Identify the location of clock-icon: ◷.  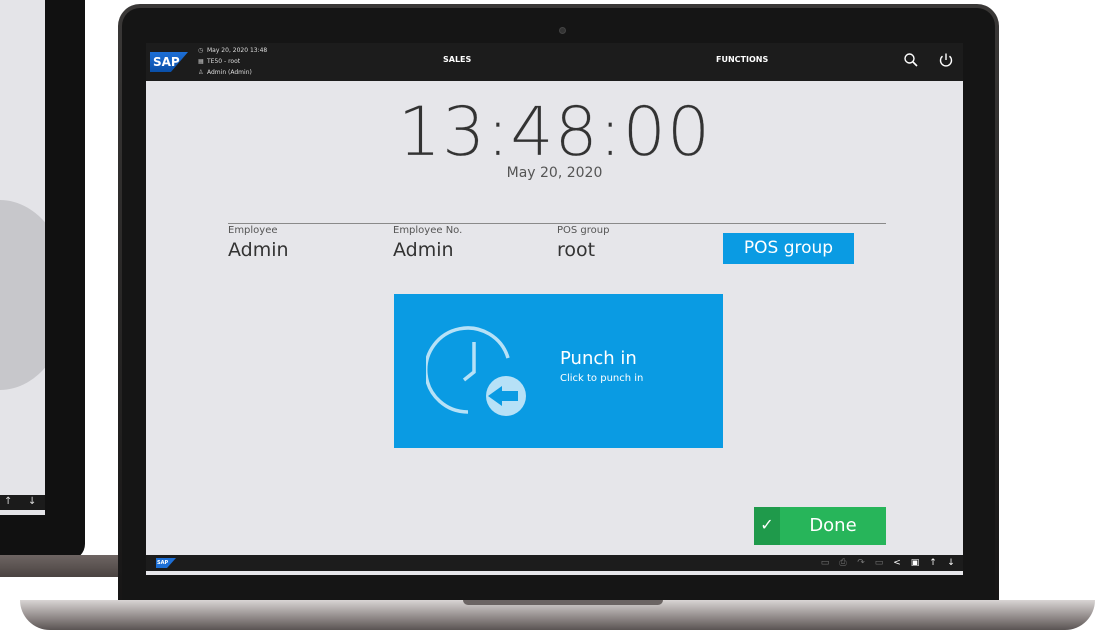
(201, 50).